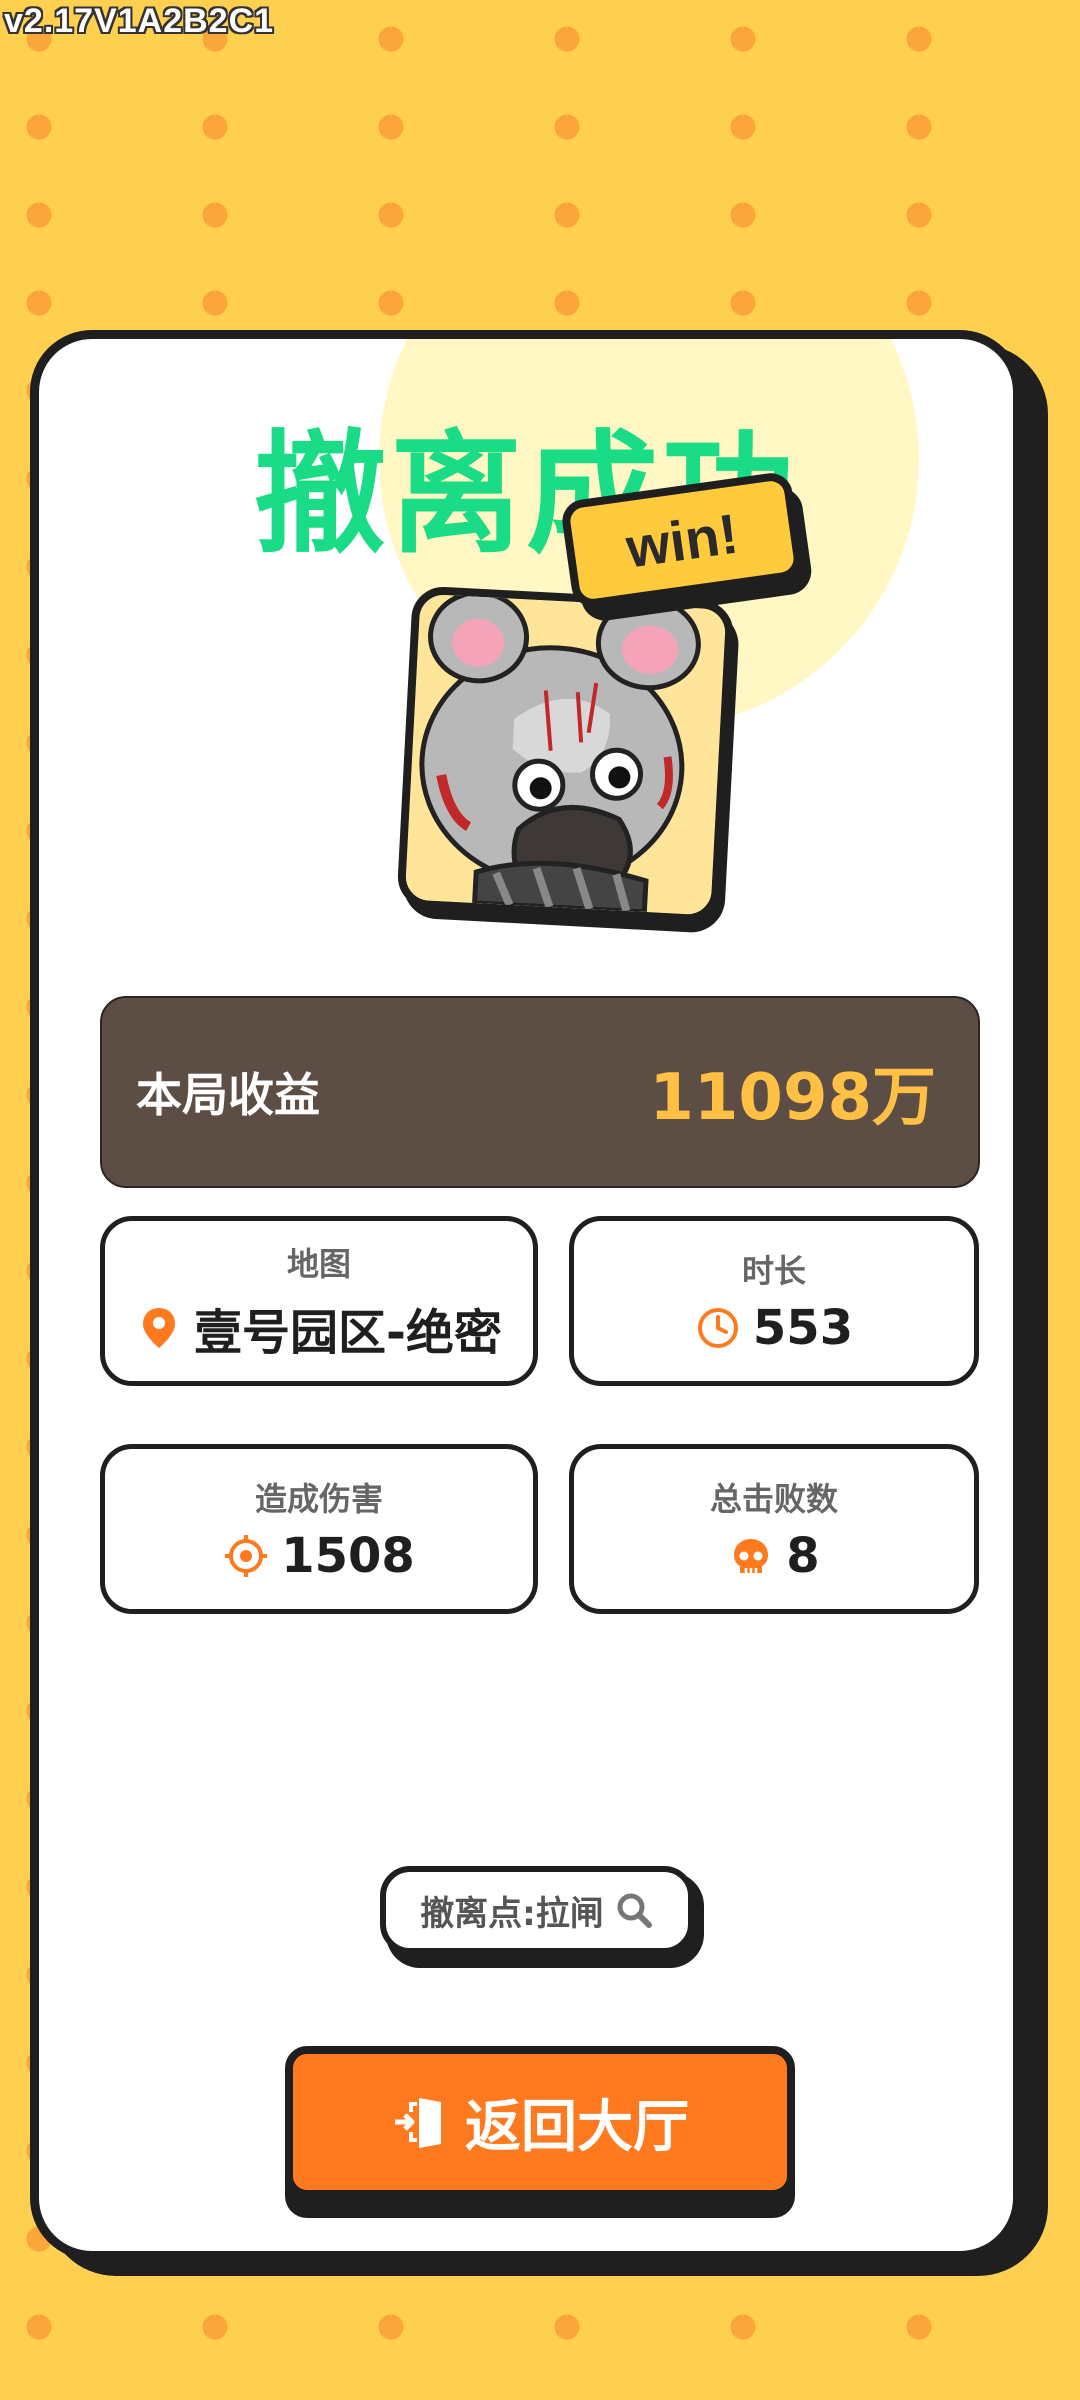  I want to click on stat-kills: 总击败数 8, so click(774, 1529).